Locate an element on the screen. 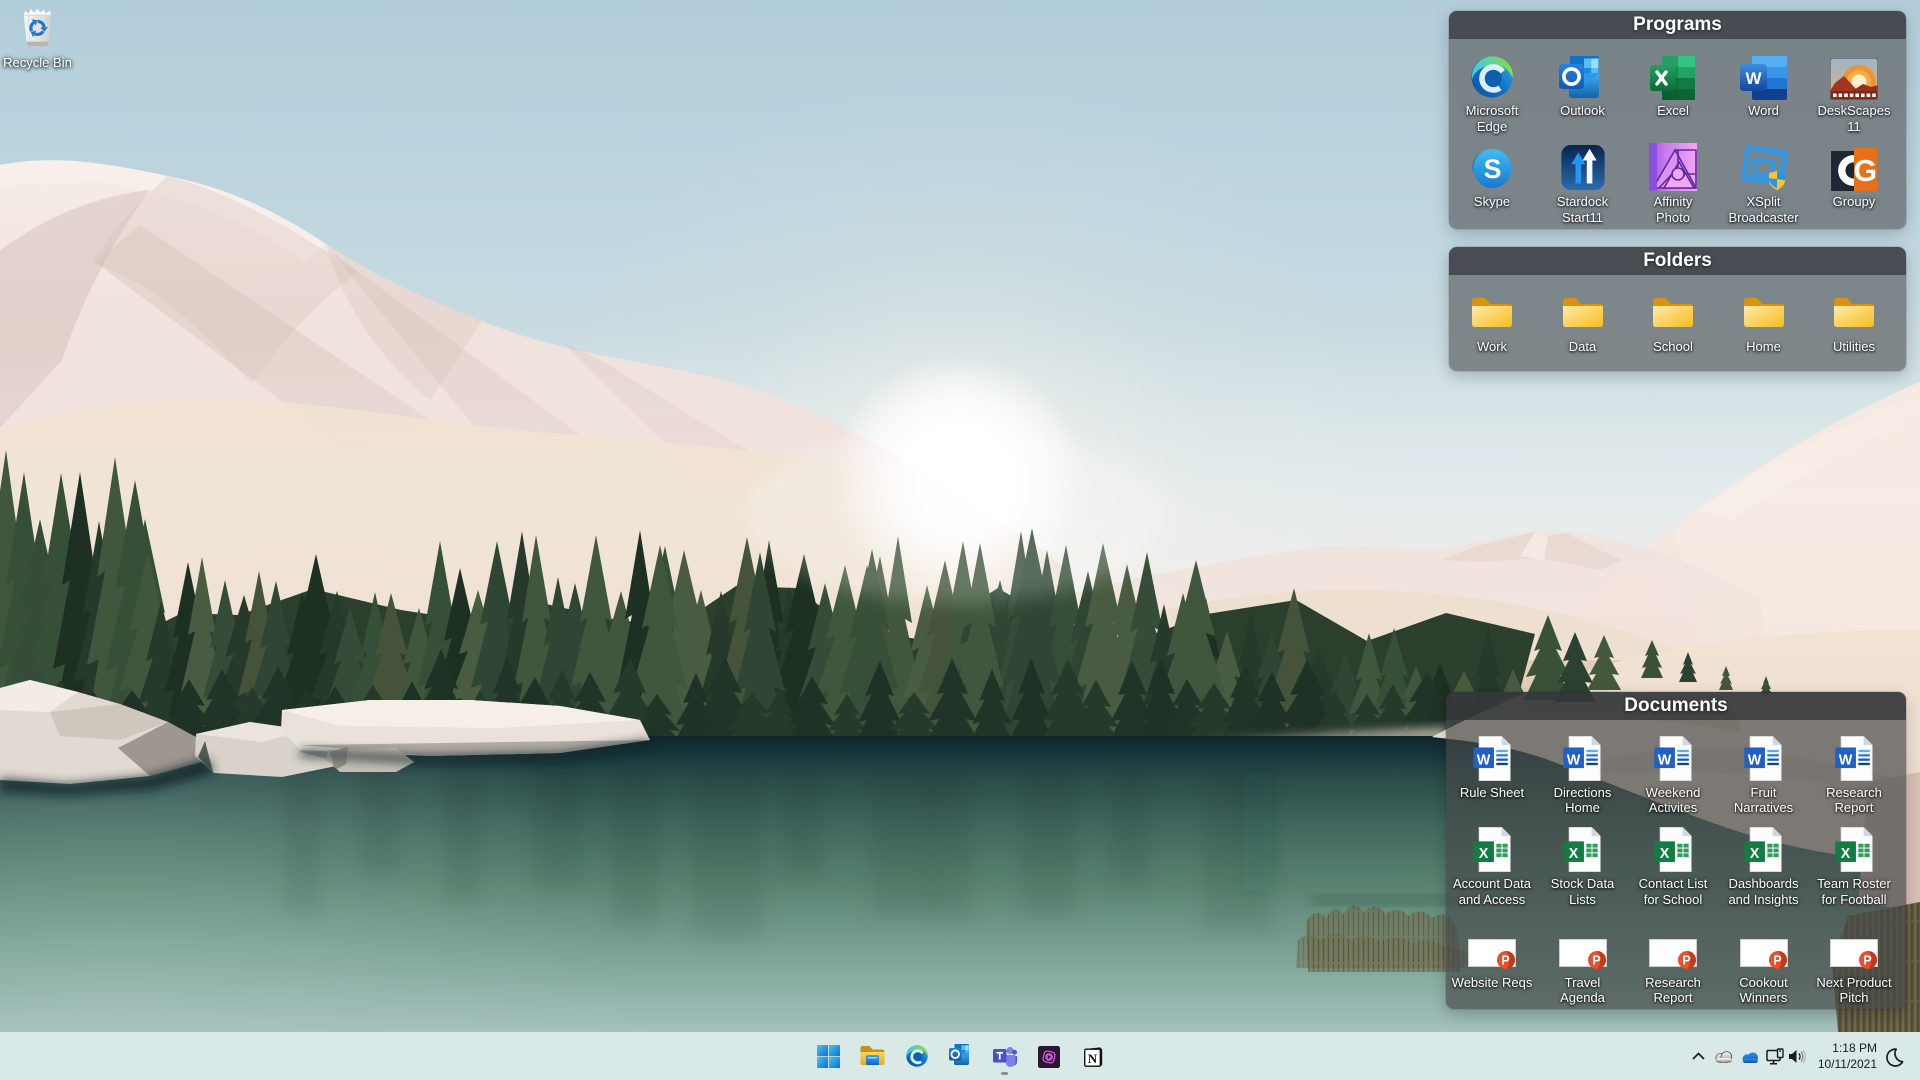 The height and width of the screenshot is (1080, 1920). svg-text: S is located at coordinates (1493, 169).